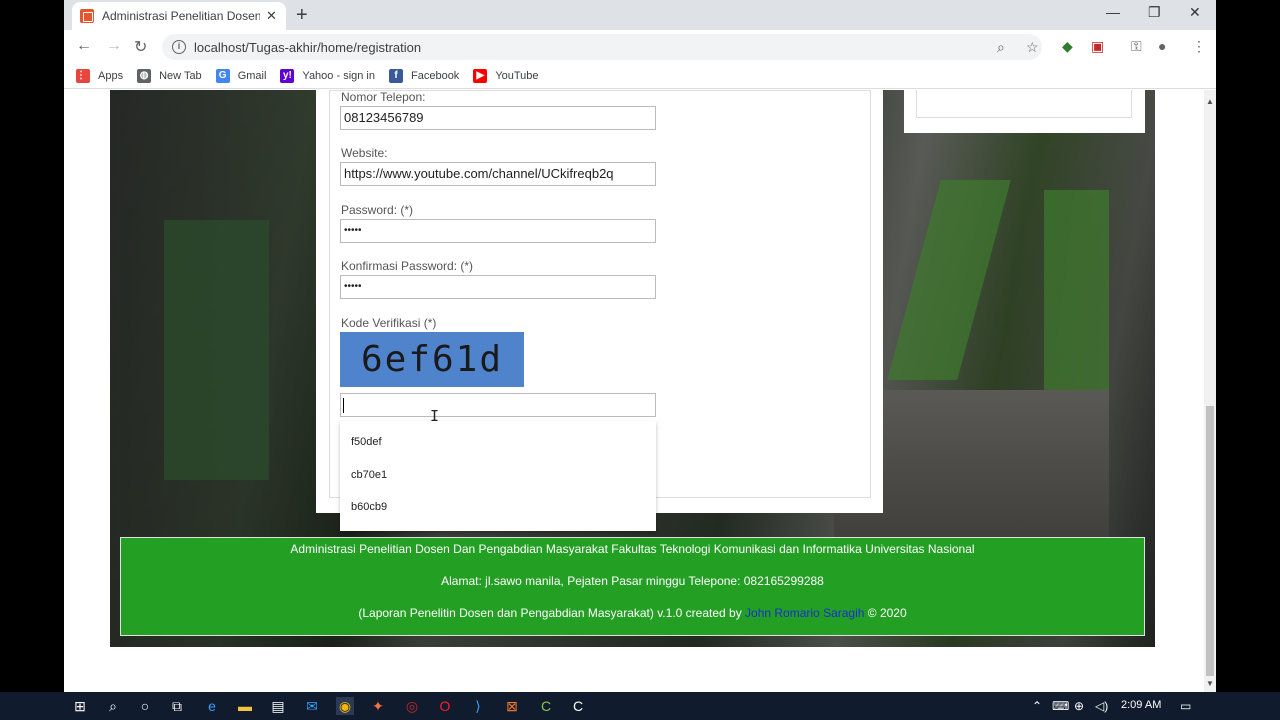 Image resolution: width=1280 pixels, height=720 pixels. Describe the element at coordinates (377, 210) in the screenshot. I see `password-label: Password: (*)` at that location.